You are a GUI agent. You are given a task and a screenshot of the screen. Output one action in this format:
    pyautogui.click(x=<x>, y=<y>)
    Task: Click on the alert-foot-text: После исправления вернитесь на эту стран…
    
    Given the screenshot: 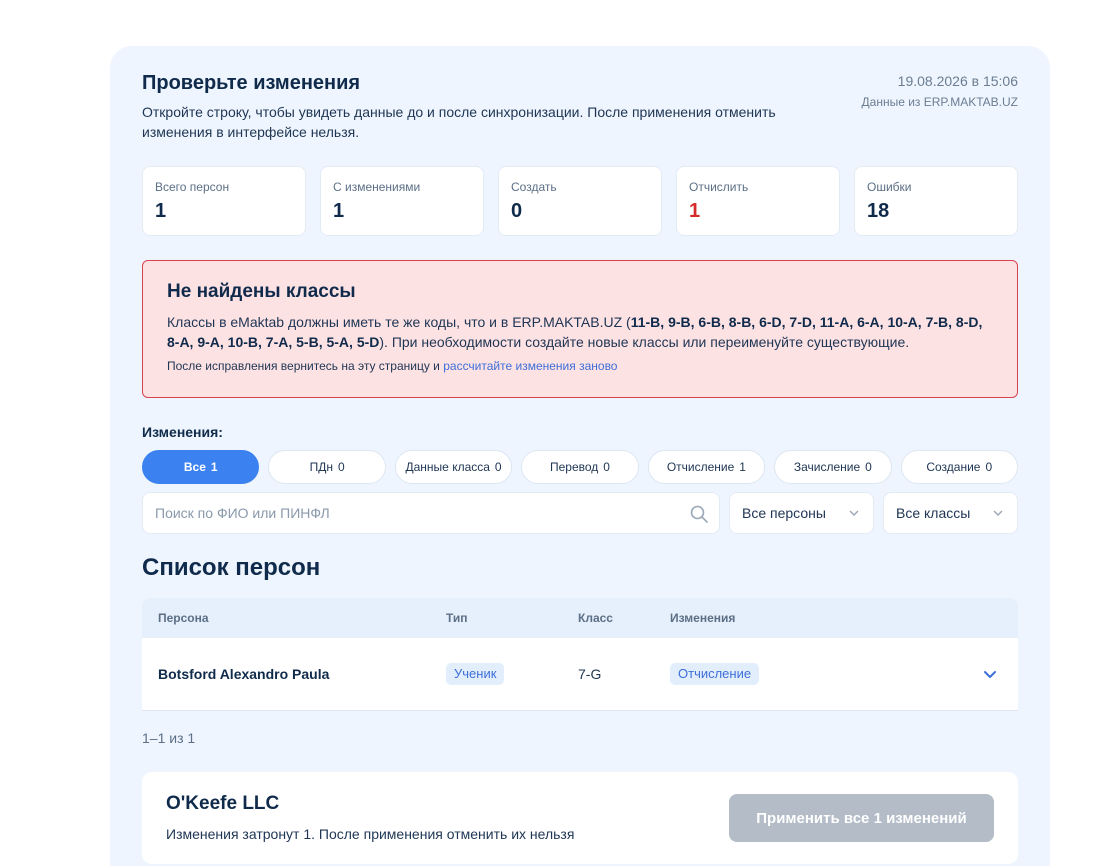 What is the action you would take?
    pyautogui.click(x=305, y=366)
    